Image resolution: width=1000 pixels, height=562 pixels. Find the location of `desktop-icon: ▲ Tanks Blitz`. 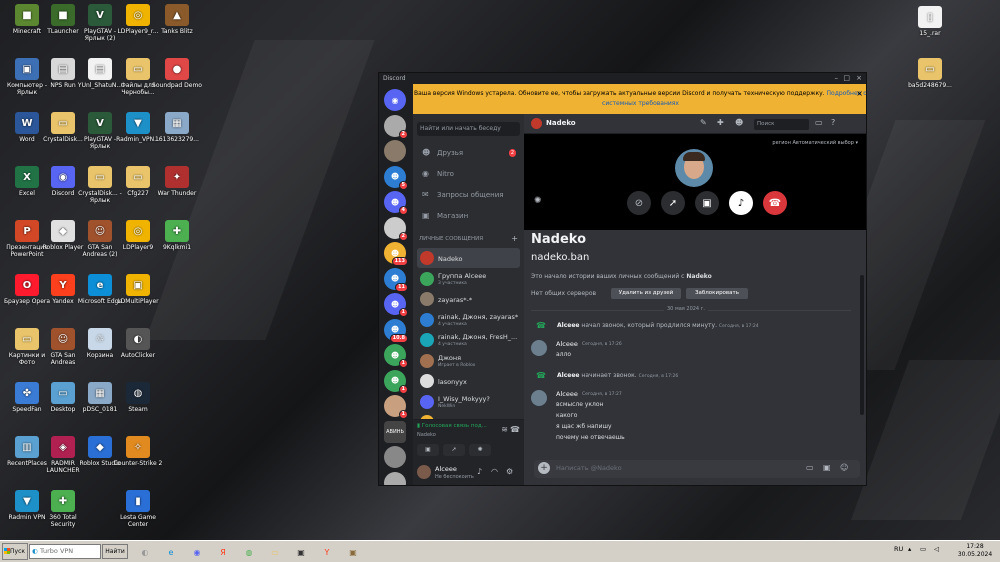

desktop-icon: ▲ Tanks Blitz is located at coordinates (177, 28).